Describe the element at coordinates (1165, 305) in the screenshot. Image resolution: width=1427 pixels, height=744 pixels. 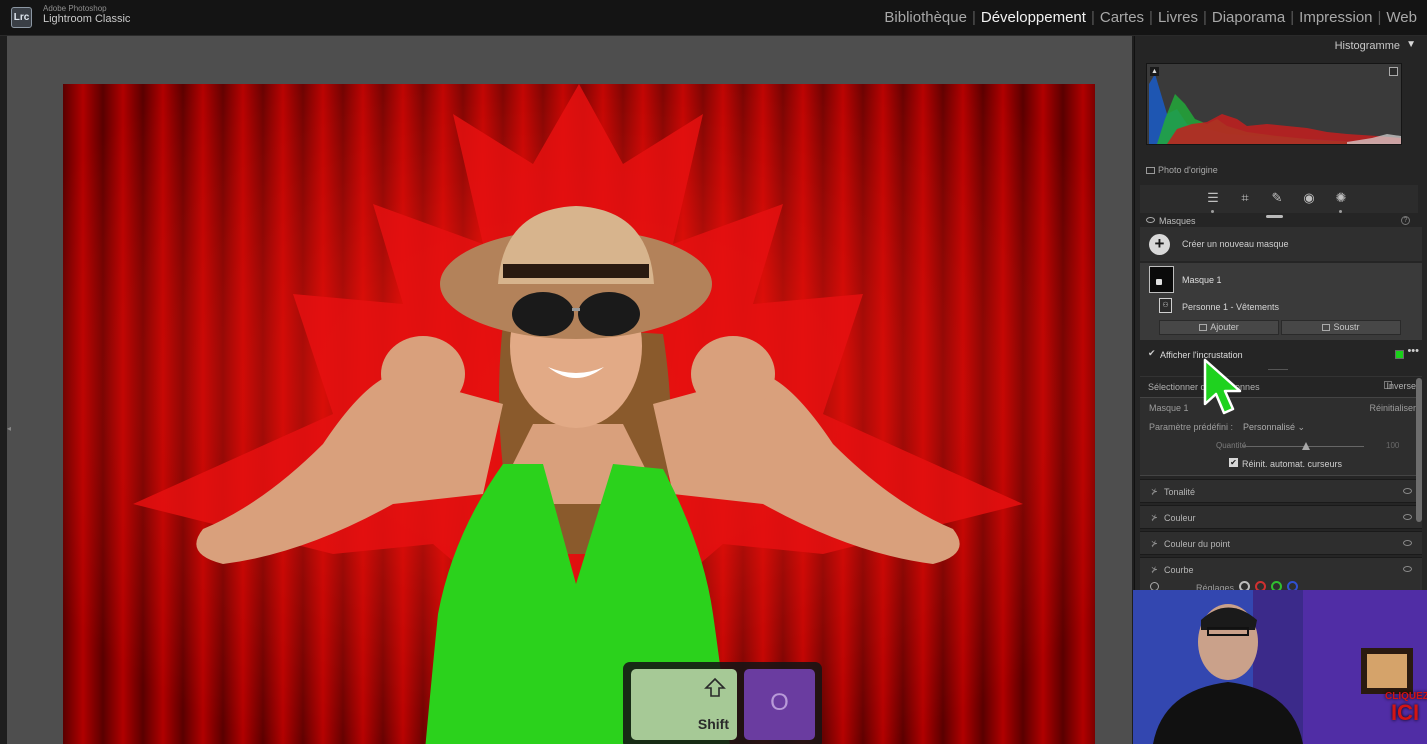
I see `person-icon: ⚇` at that location.